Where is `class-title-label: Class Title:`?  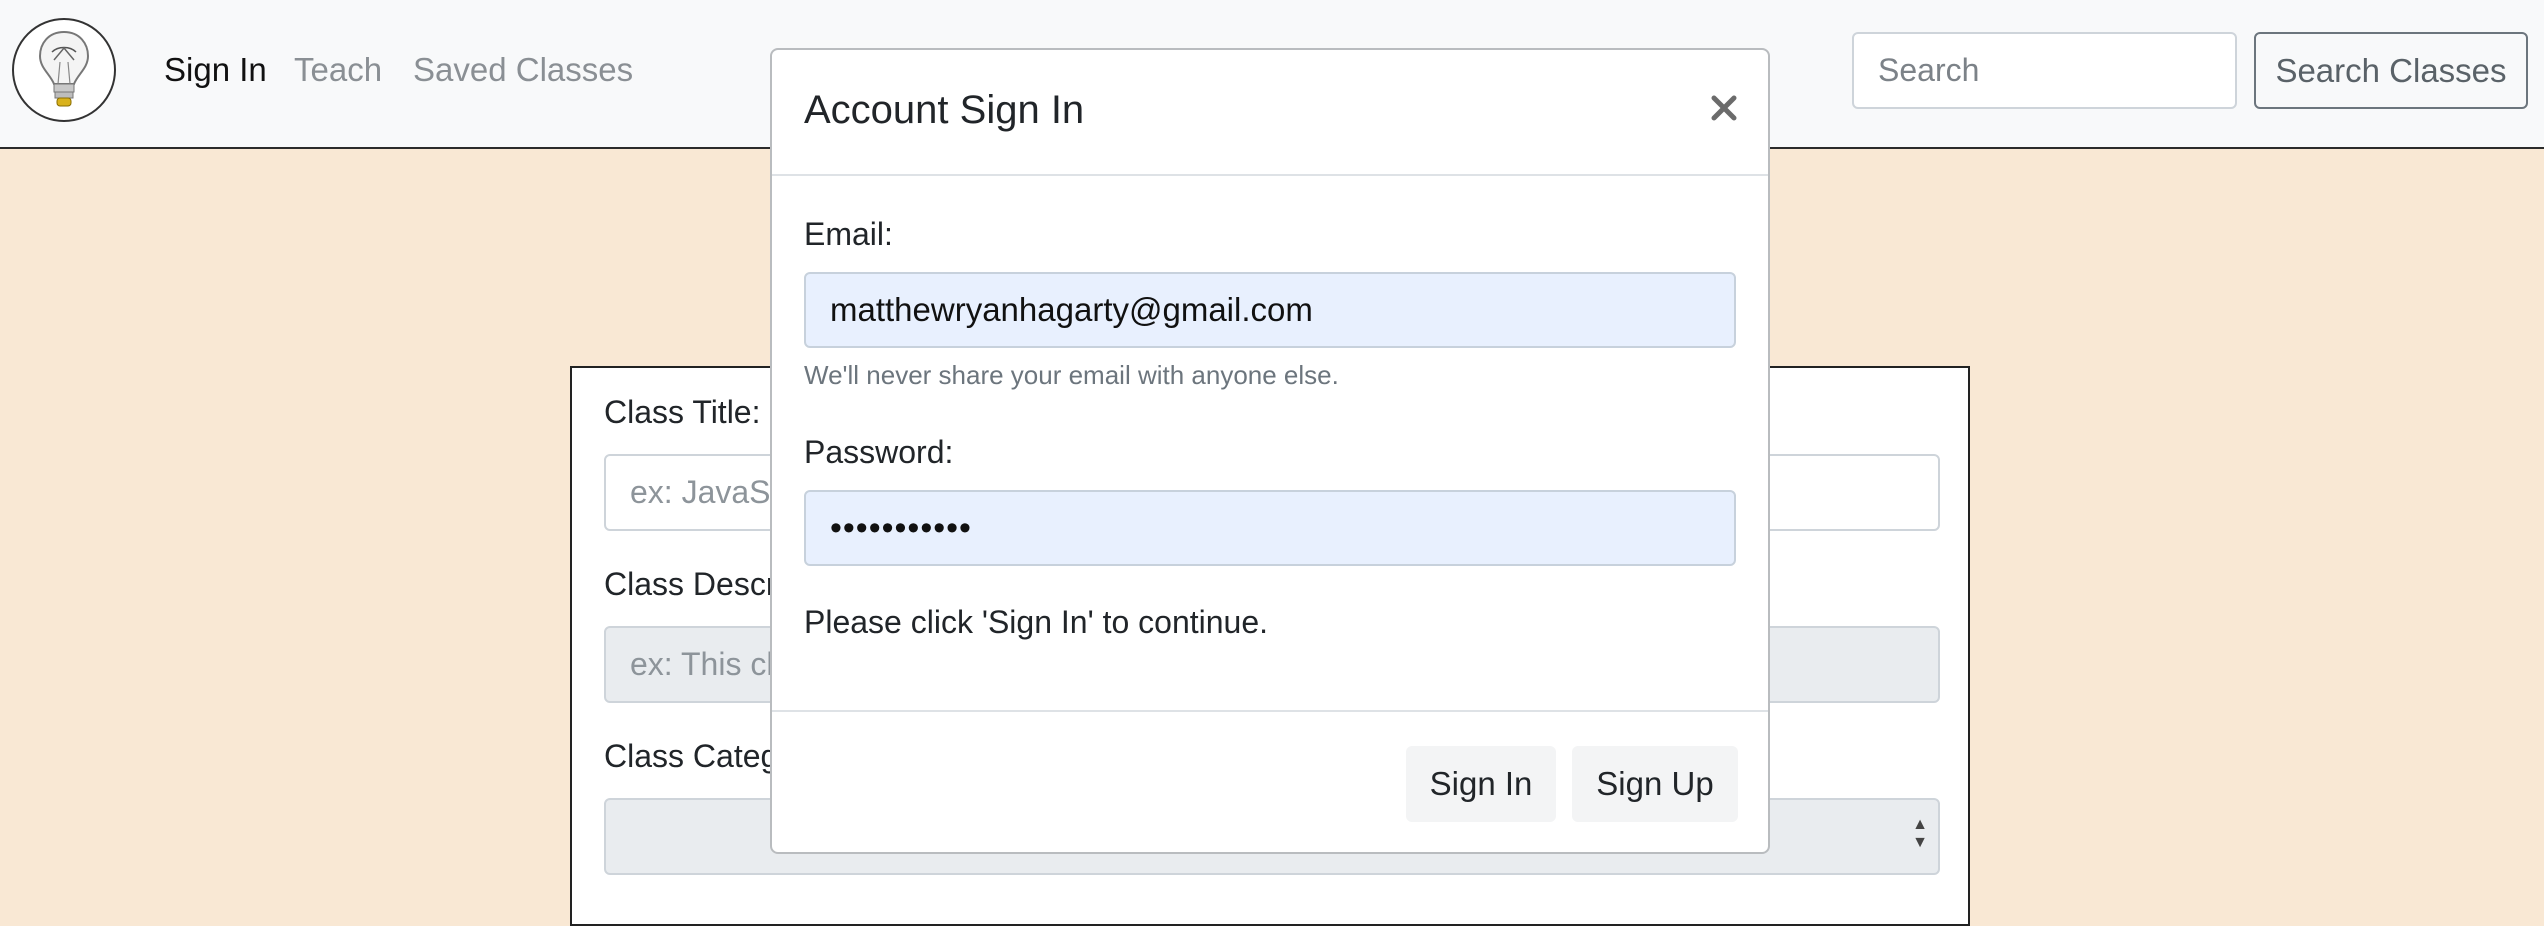 class-title-label: Class Title: is located at coordinates (682, 412).